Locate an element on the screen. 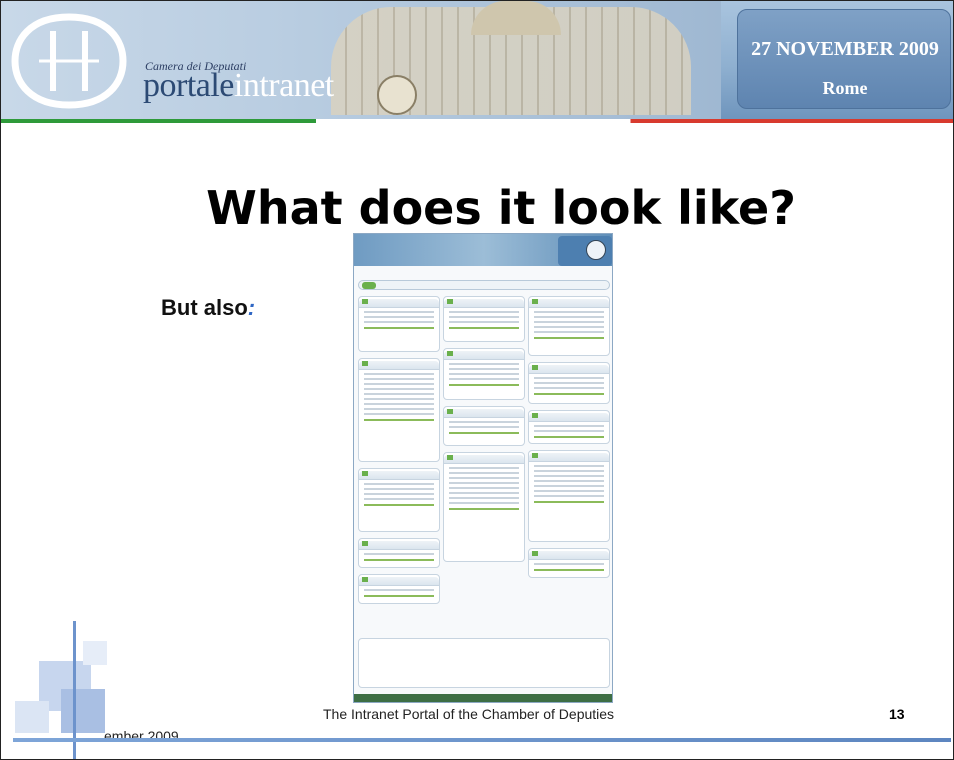  portal-screenshot-clock is located at coordinates (585, 251).